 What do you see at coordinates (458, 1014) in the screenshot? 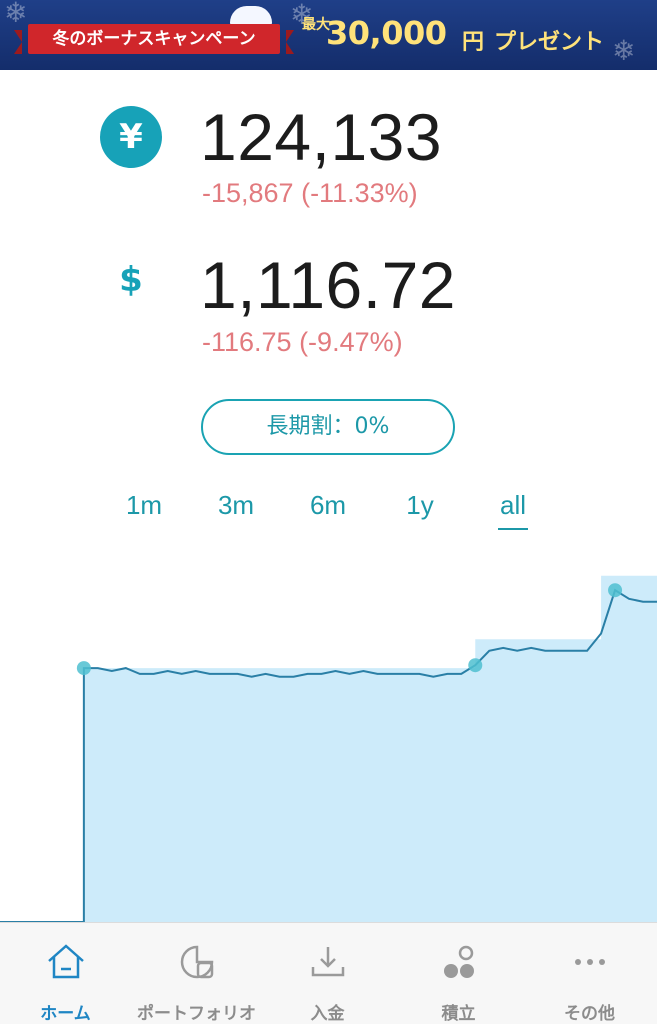
I see `nav-accumulate-label: 積立` at bounding box center [458, 1014].